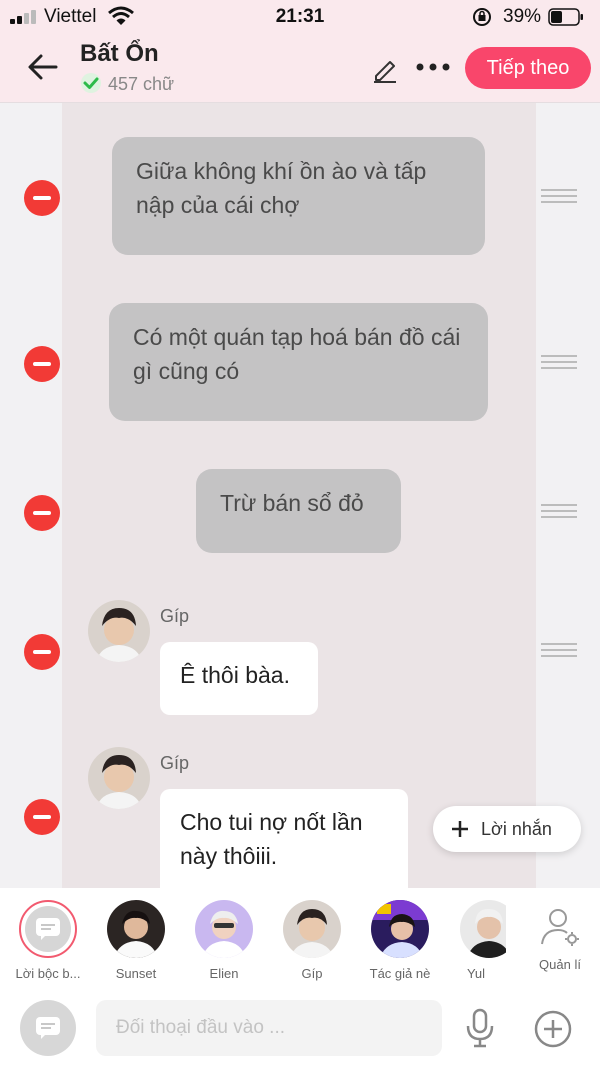 Image resolution: width=600 pixels, height=1067 pixels. What do you see at coordinates (460, 829) in the screenshot?
I see `plus-icon` at bounding box center [460, 829].